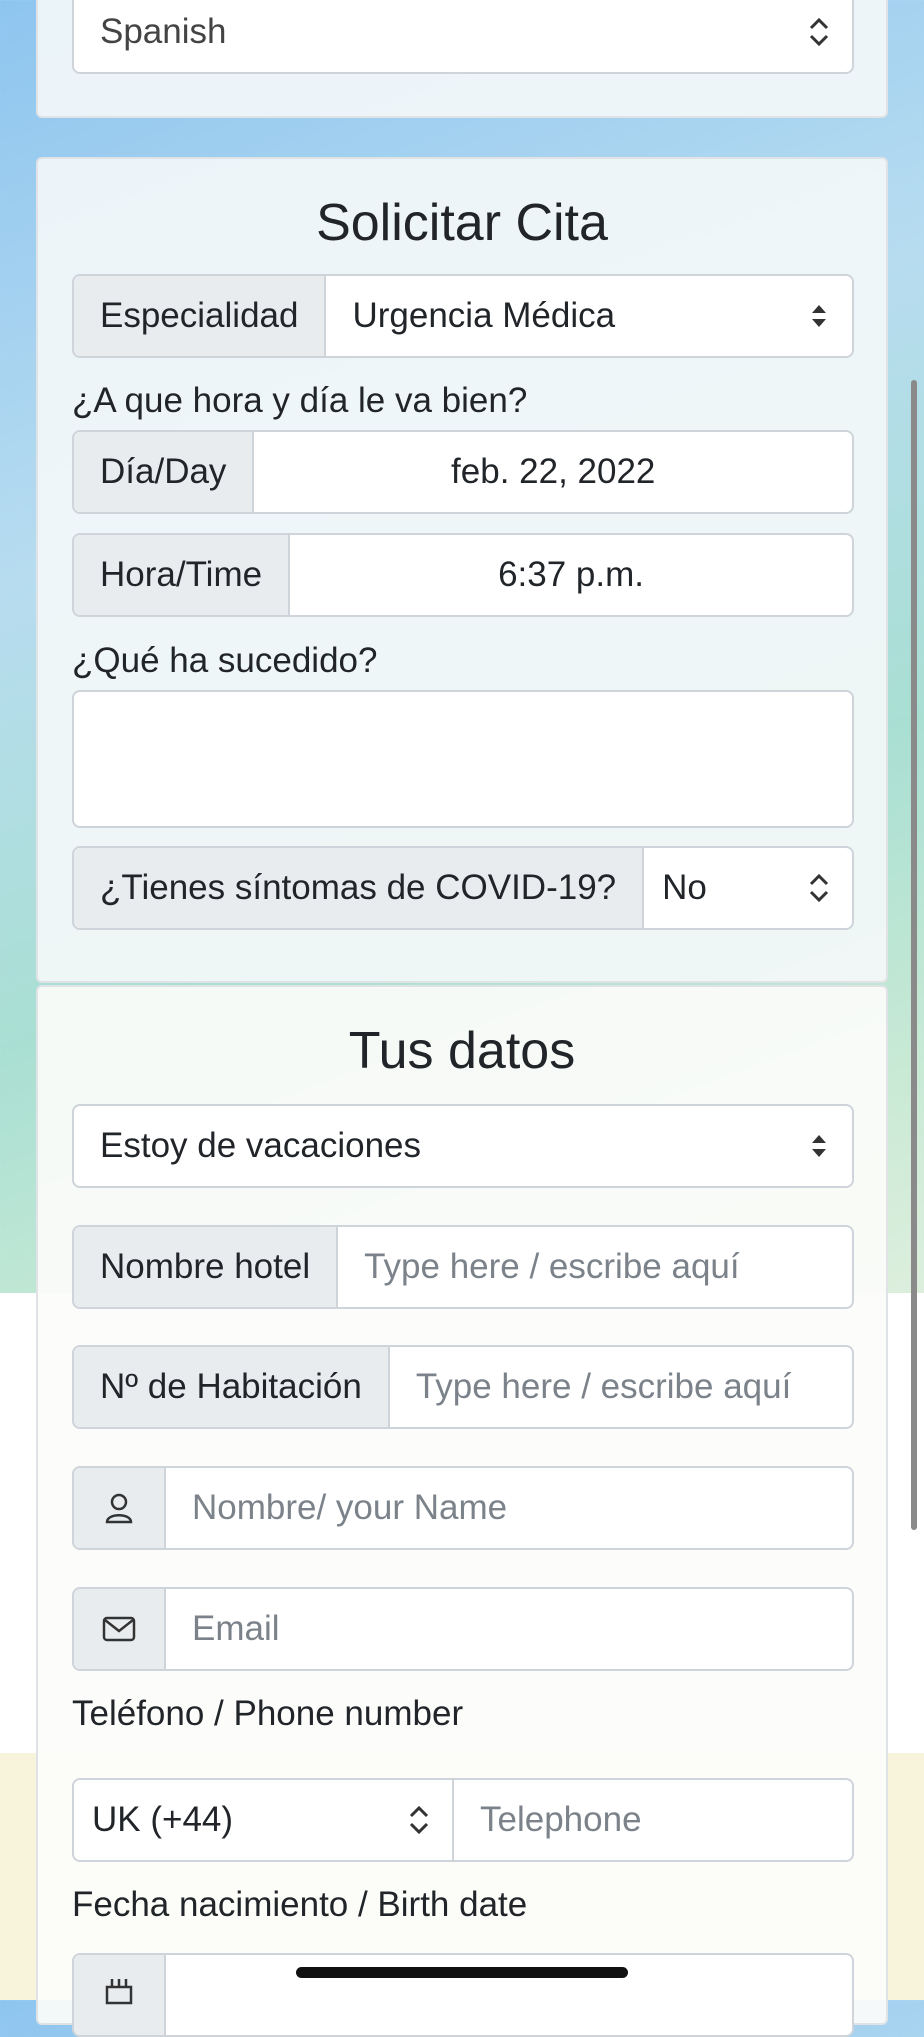  I want to click on name-placeholder: Nombre/ your Name, so click(350, 1507).